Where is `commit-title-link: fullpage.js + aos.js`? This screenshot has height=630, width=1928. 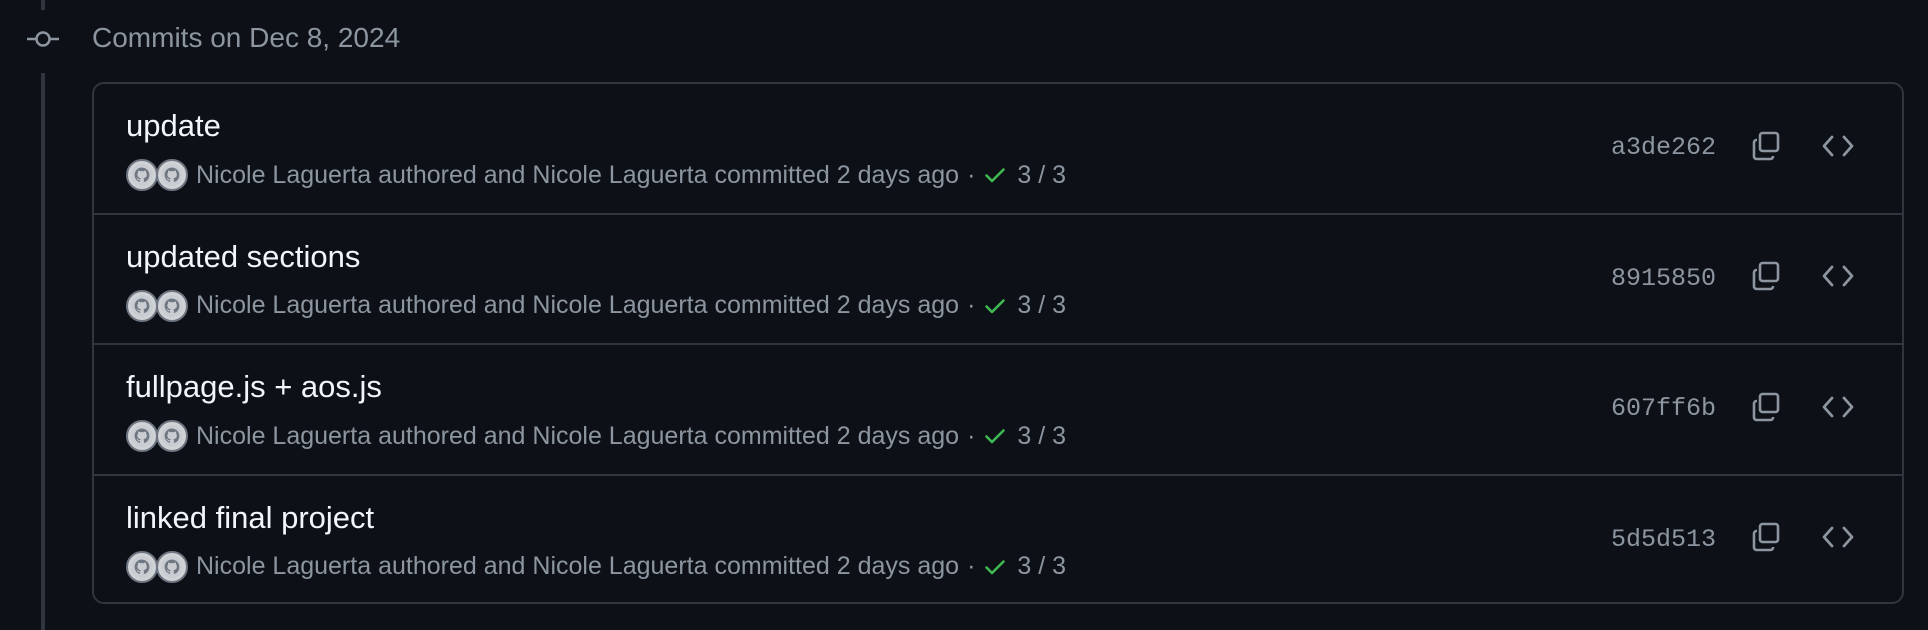
commit-title-link: fullpage.js + aos.js is located at coordinates (254, 387).